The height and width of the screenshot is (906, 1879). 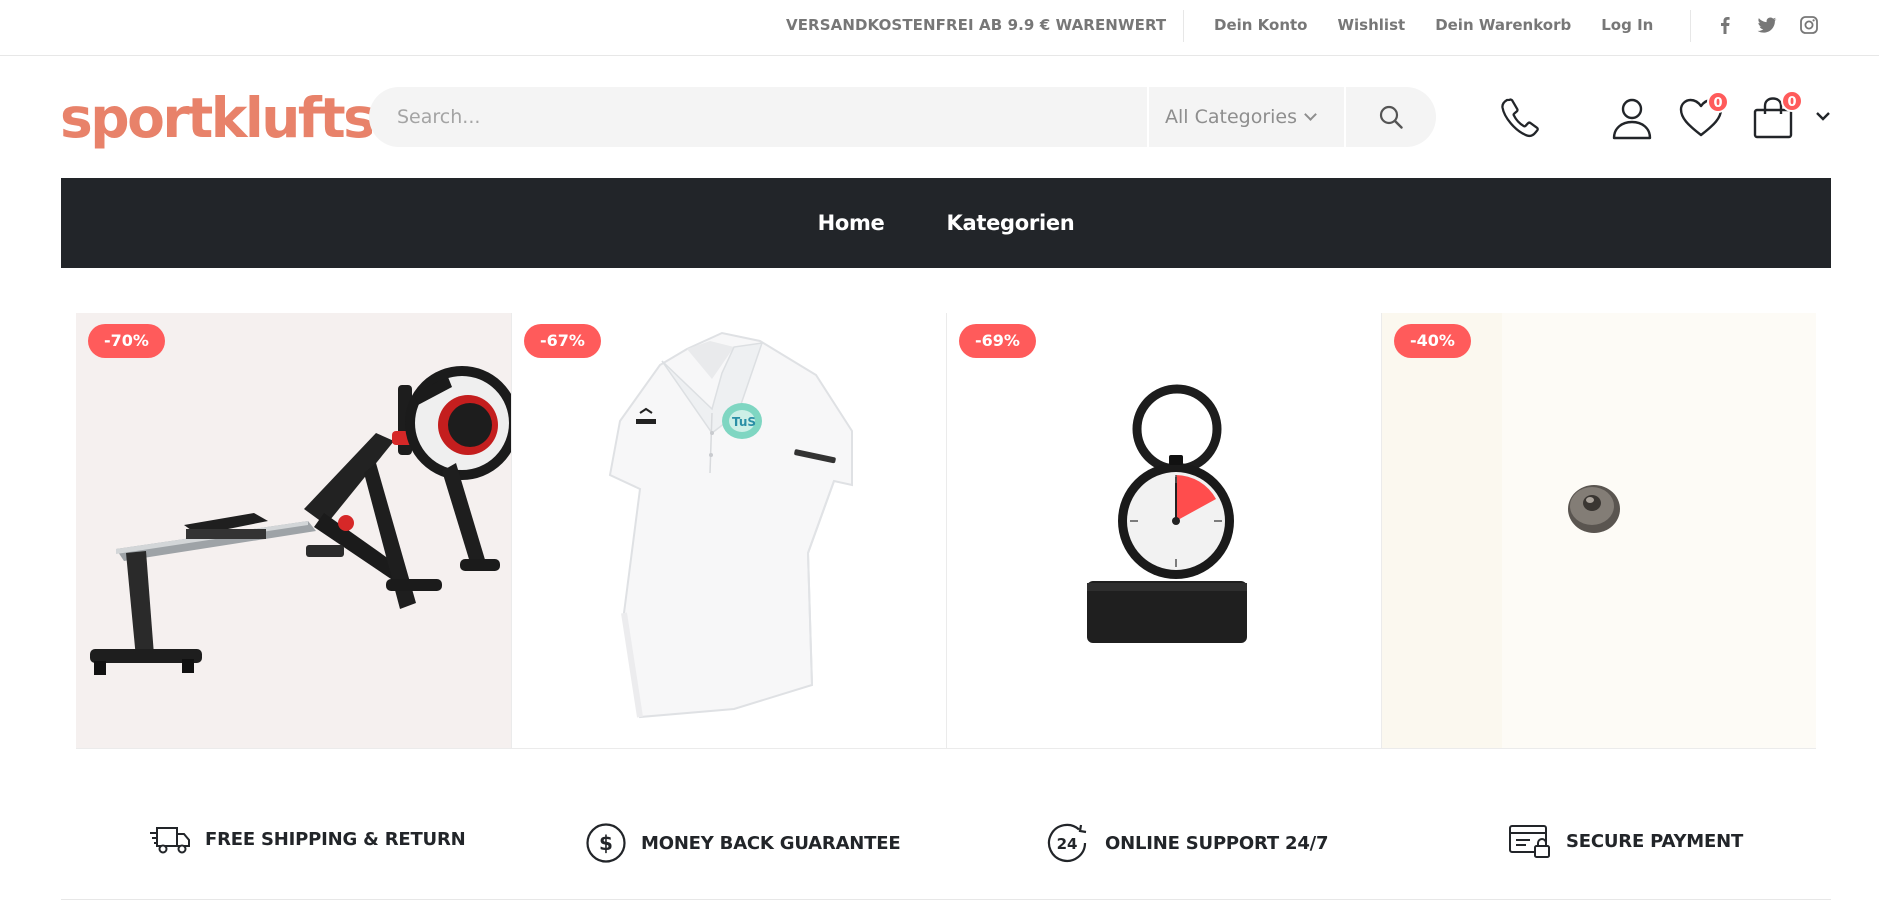 I want to click on service-label: SECURE PAYMENT, so click(x=1655, y=841).